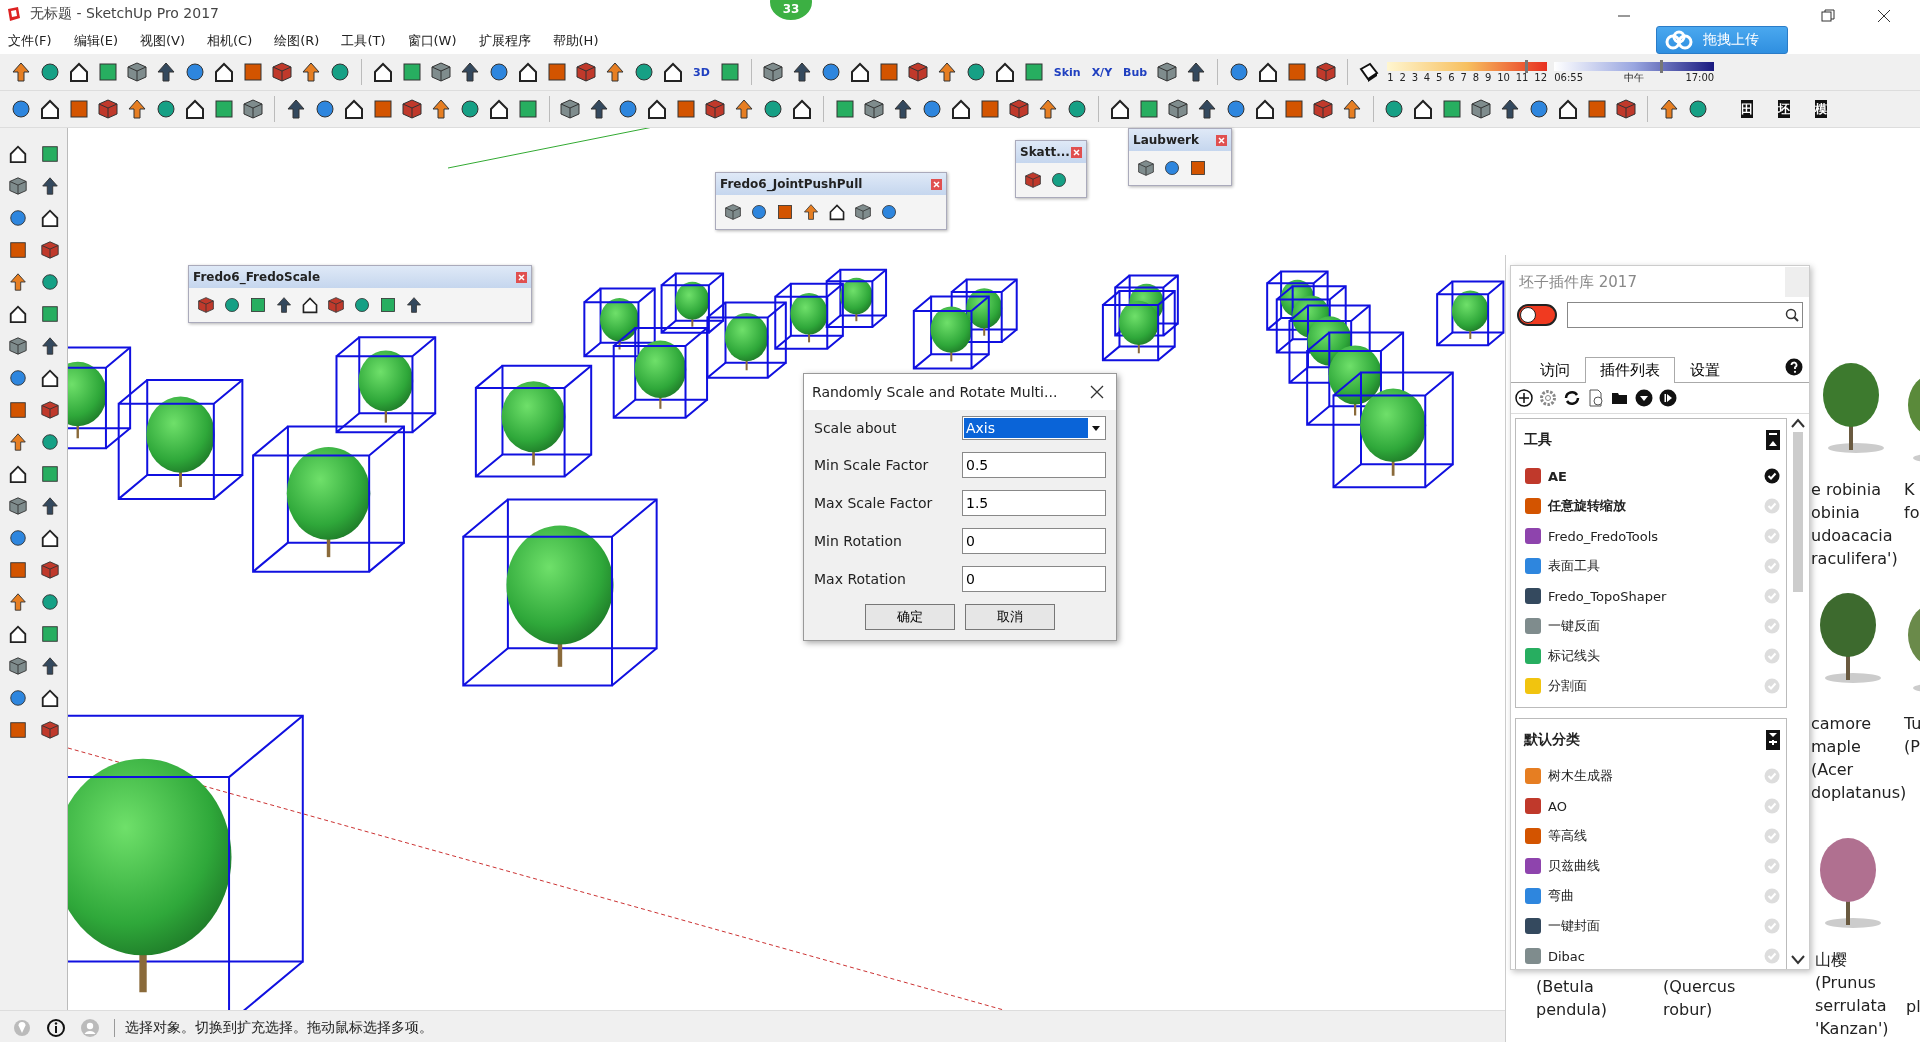 This screenshot has height=1042, width=1920. What do you see at coordinates (1773, 740) in the screenshot?
I see `expand-icon` at bounding box center [1773, 740].